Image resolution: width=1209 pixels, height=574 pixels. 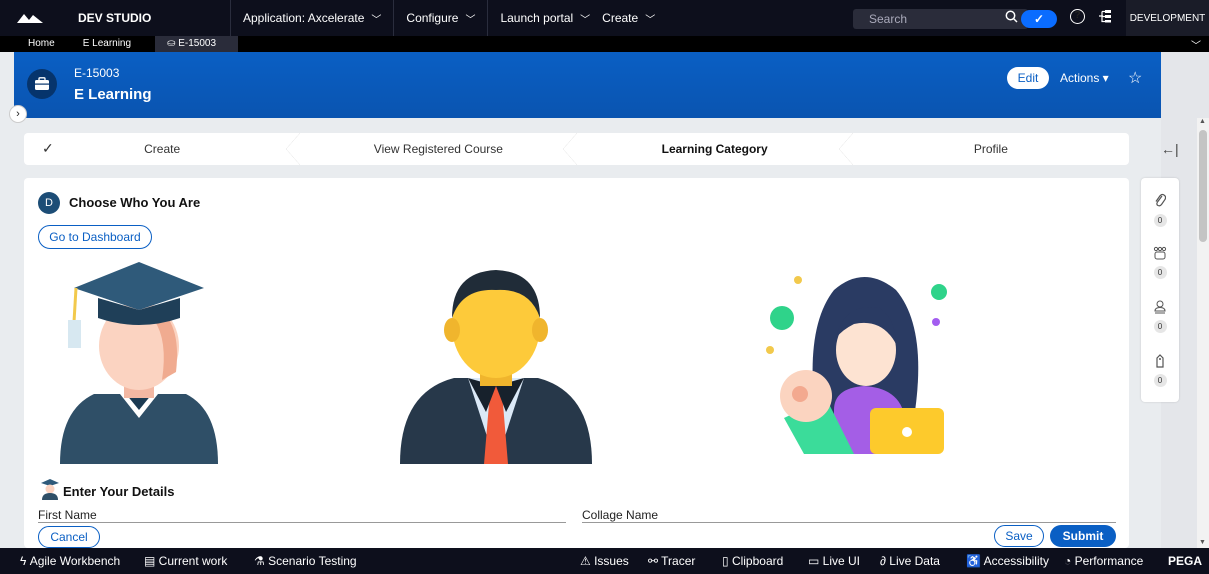 I want to click on performance-button: ◔ Performance, so click(x=1103, y=561).